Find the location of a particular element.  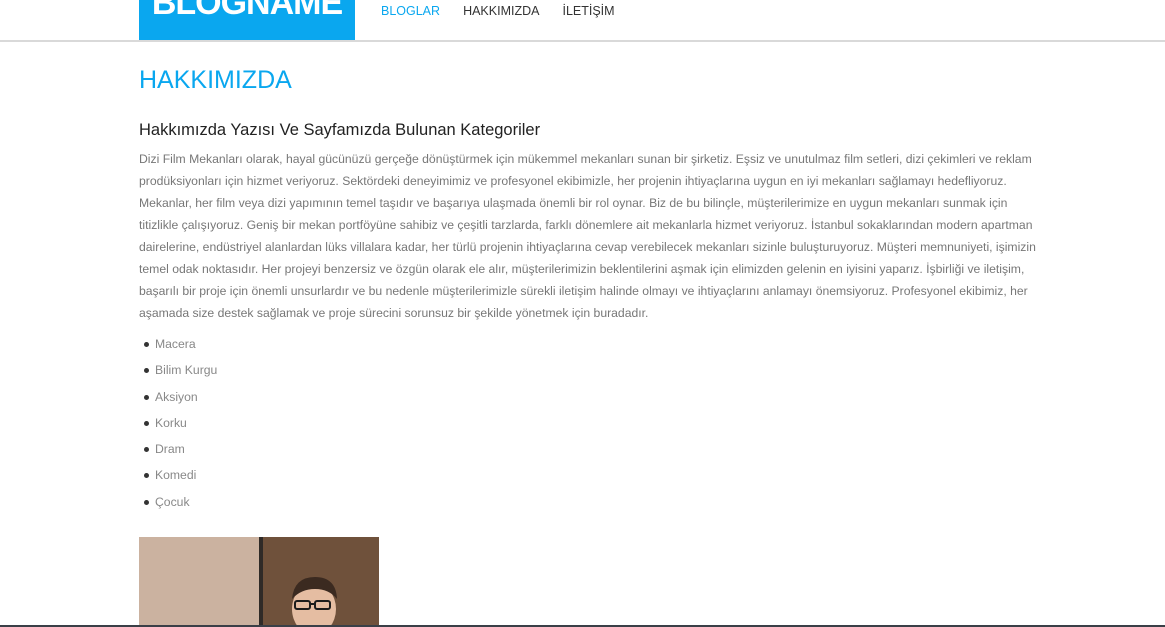

category-label: Korku is located at coordinates (171, 422).